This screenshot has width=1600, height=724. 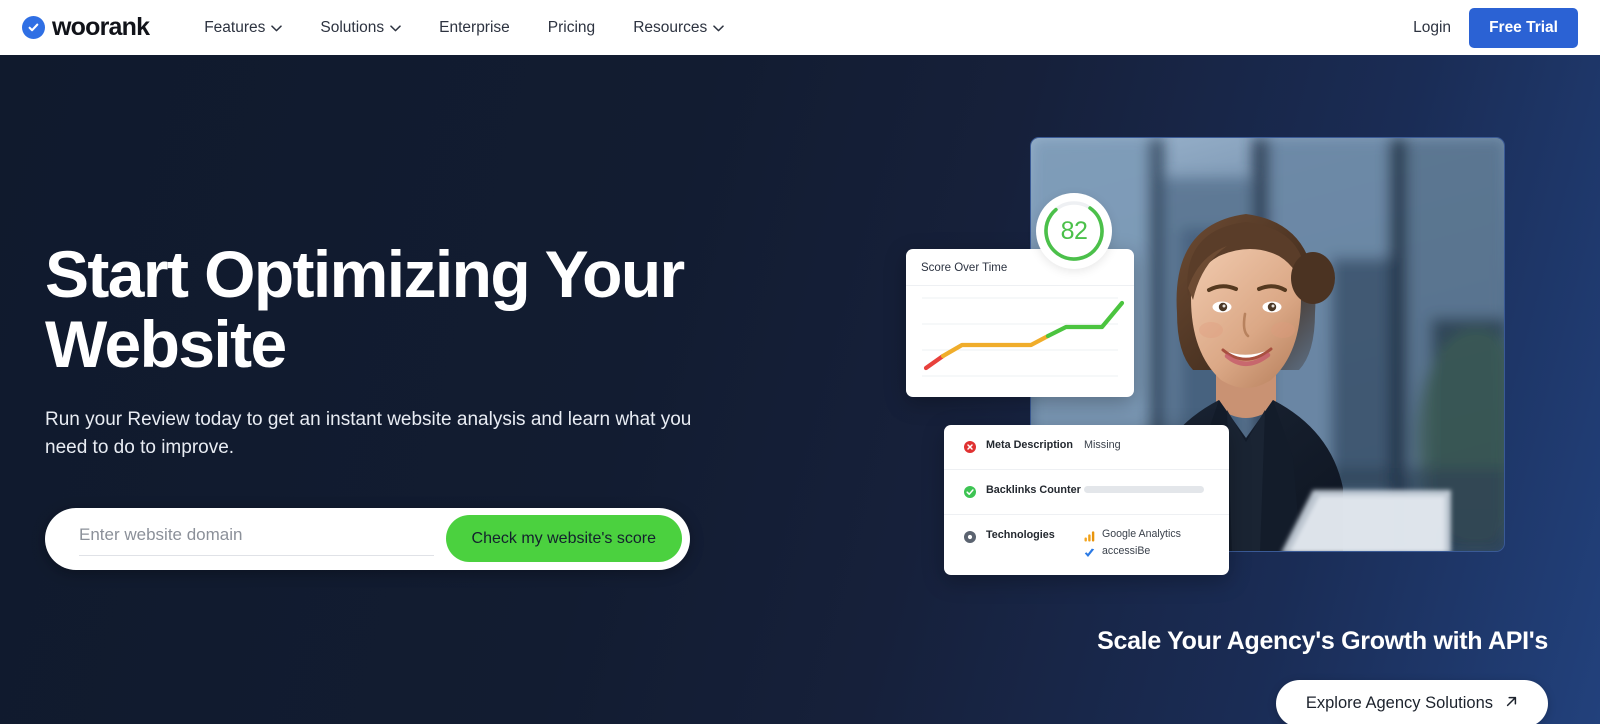 I want to click on nav-label: Enterprise, so click(x=474, y=27).